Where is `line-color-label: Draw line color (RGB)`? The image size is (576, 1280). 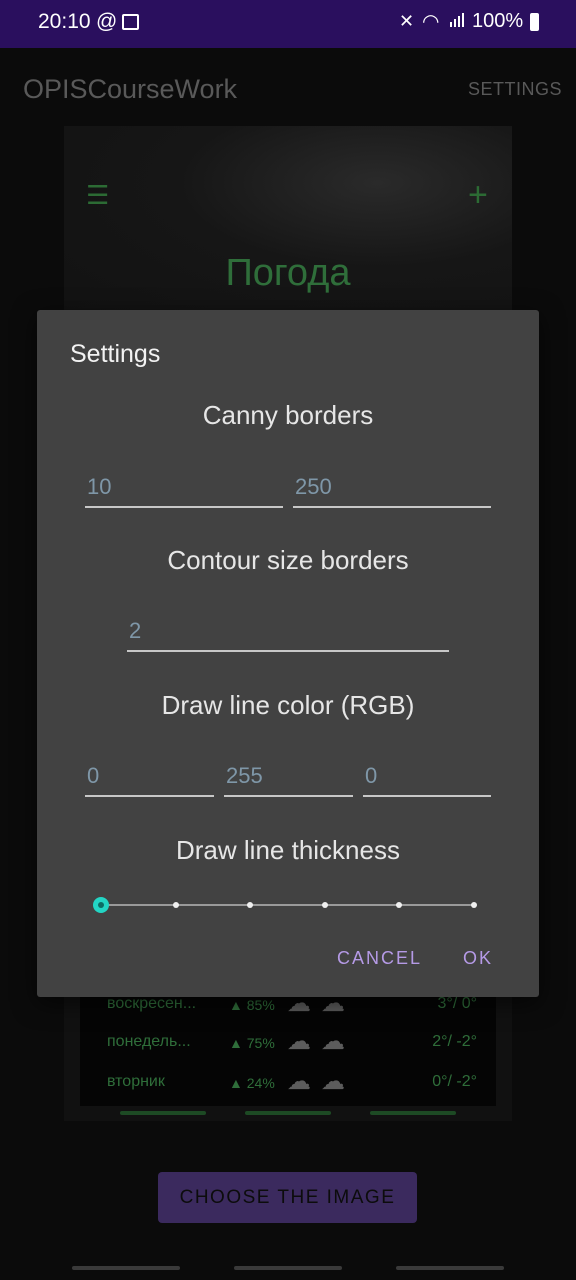 line-color-label: Draw line color (RGB) is located at coordinates (288, 705).